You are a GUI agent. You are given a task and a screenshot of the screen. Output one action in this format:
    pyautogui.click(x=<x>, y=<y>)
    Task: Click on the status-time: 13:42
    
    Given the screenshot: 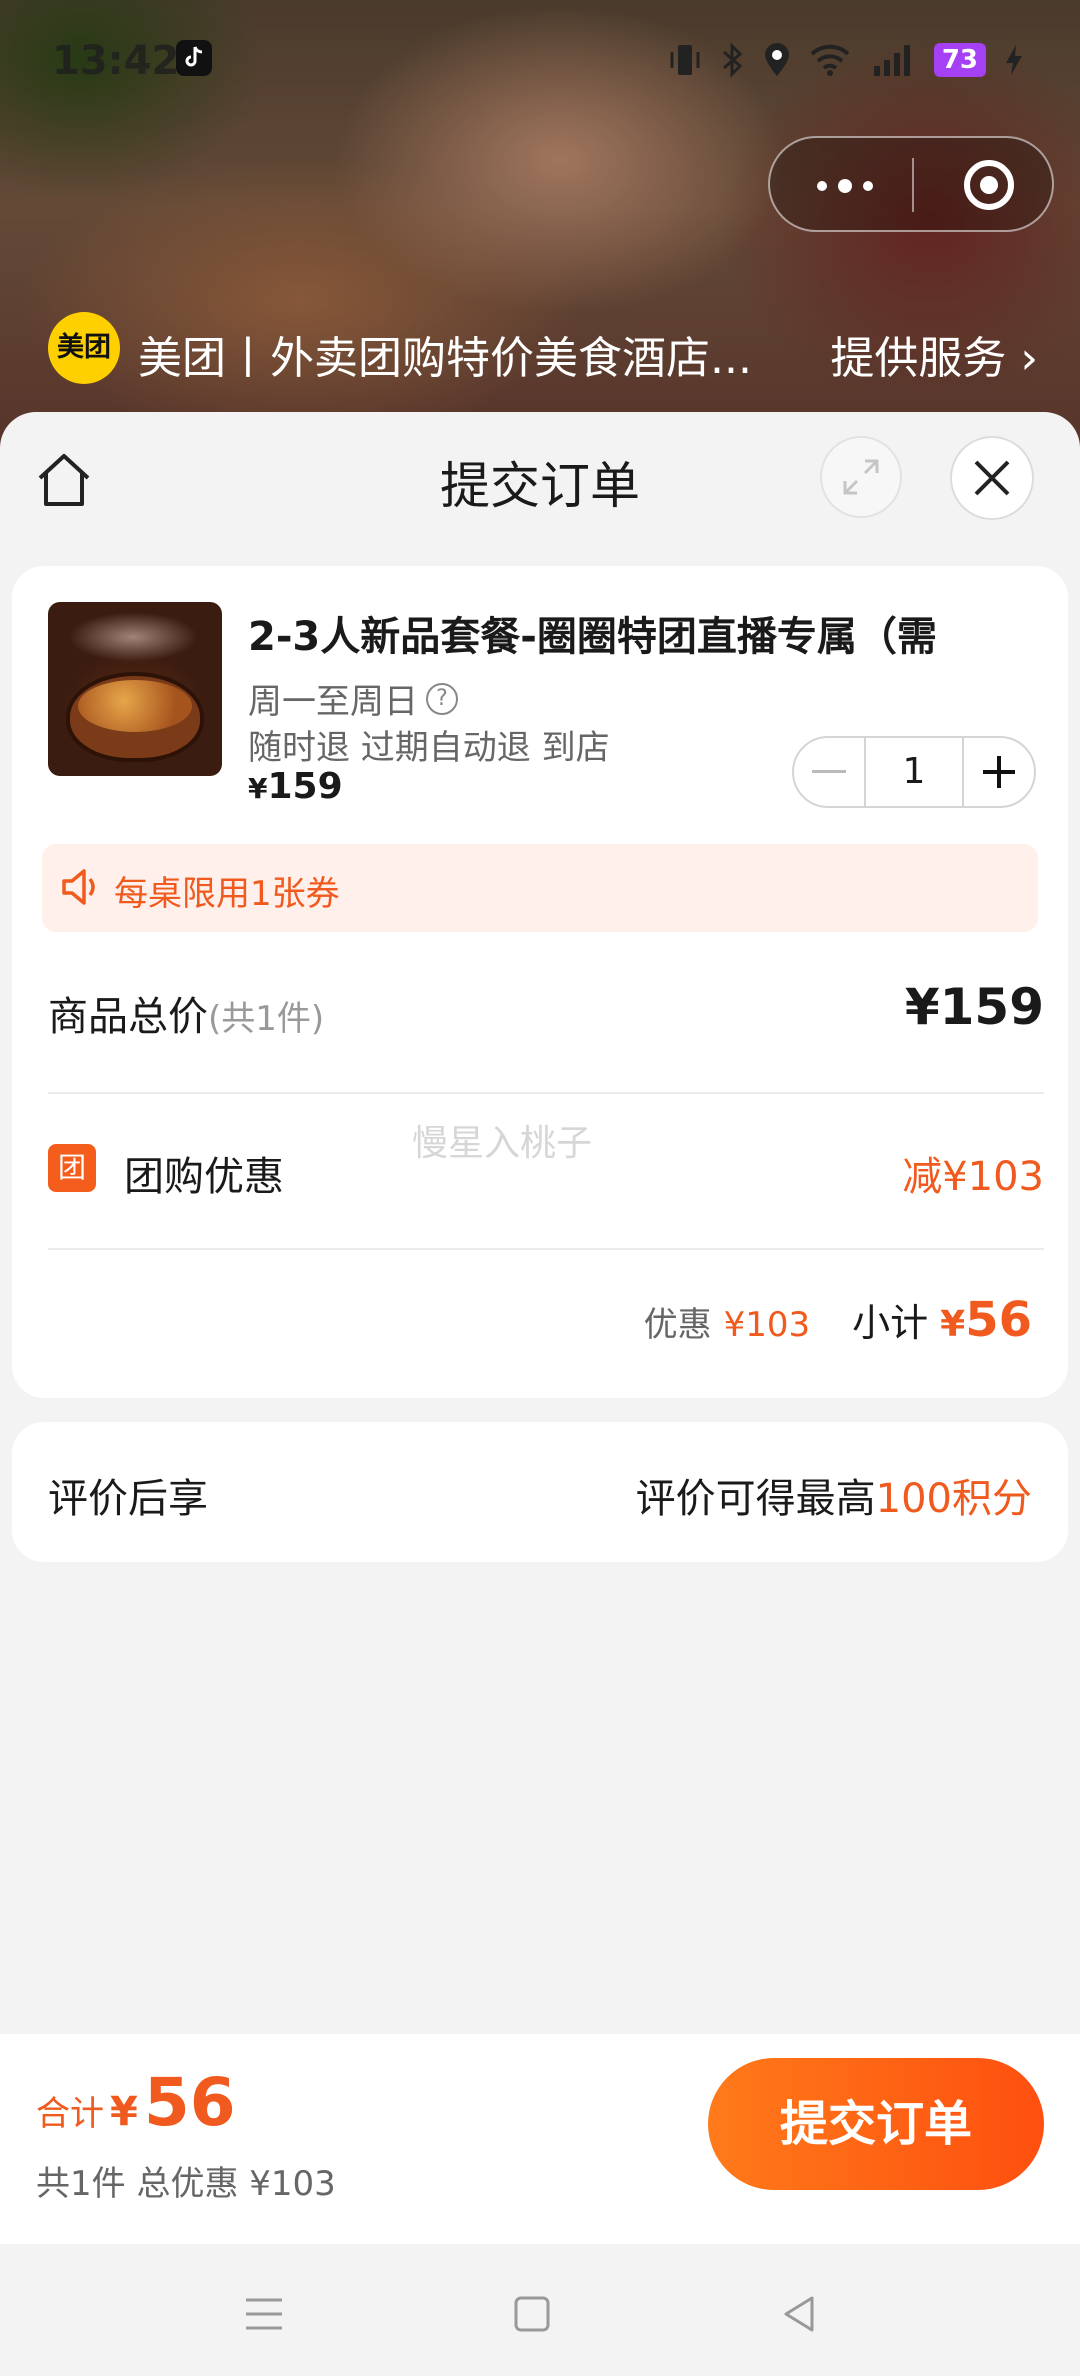 What is the action you would take?
    pyautogui.click(x=116, y=61)
    